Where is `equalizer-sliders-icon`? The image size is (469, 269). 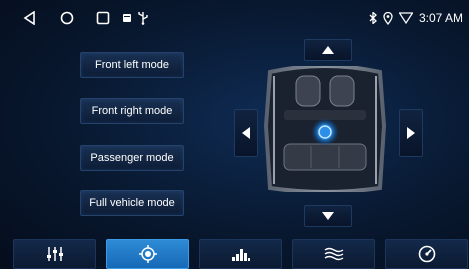 equalizer-sliders-icon is located at coordinates (54, 254).